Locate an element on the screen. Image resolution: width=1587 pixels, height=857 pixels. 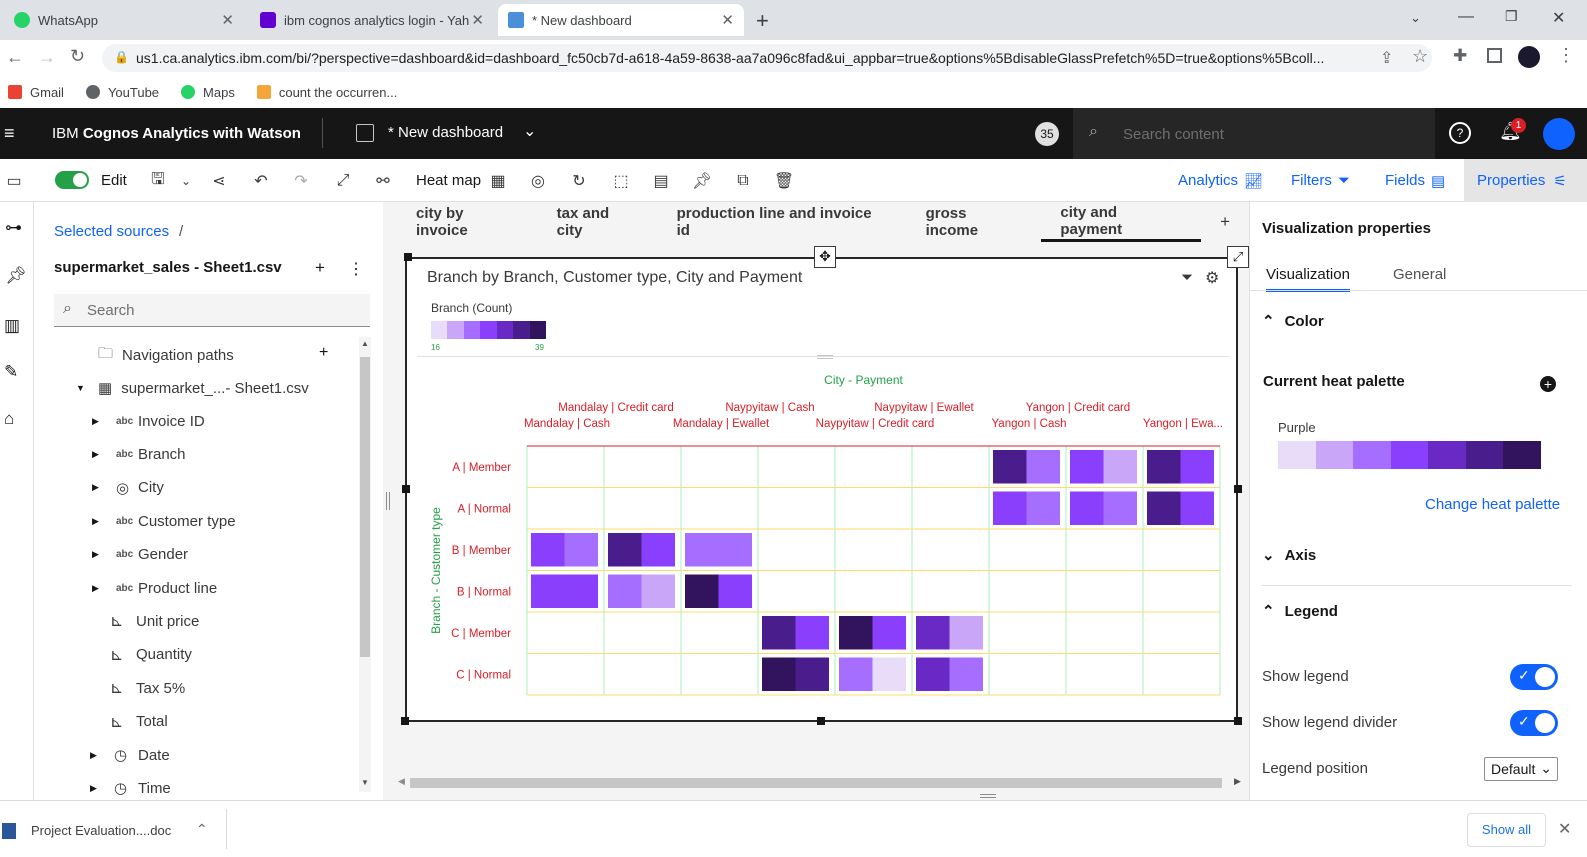
overflow-menu-icon: ⋮ is located at coordinates (356, 269).